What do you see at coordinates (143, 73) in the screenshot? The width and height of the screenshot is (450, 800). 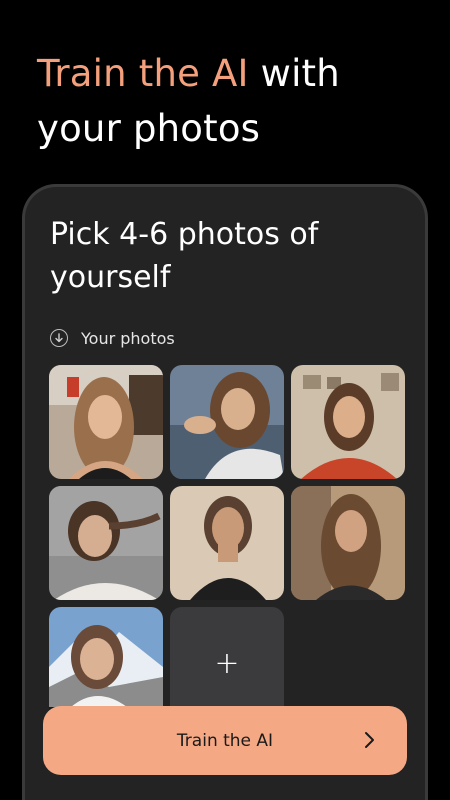 I see `headline-accent: Train the AI` at bounding box center [143, 73].